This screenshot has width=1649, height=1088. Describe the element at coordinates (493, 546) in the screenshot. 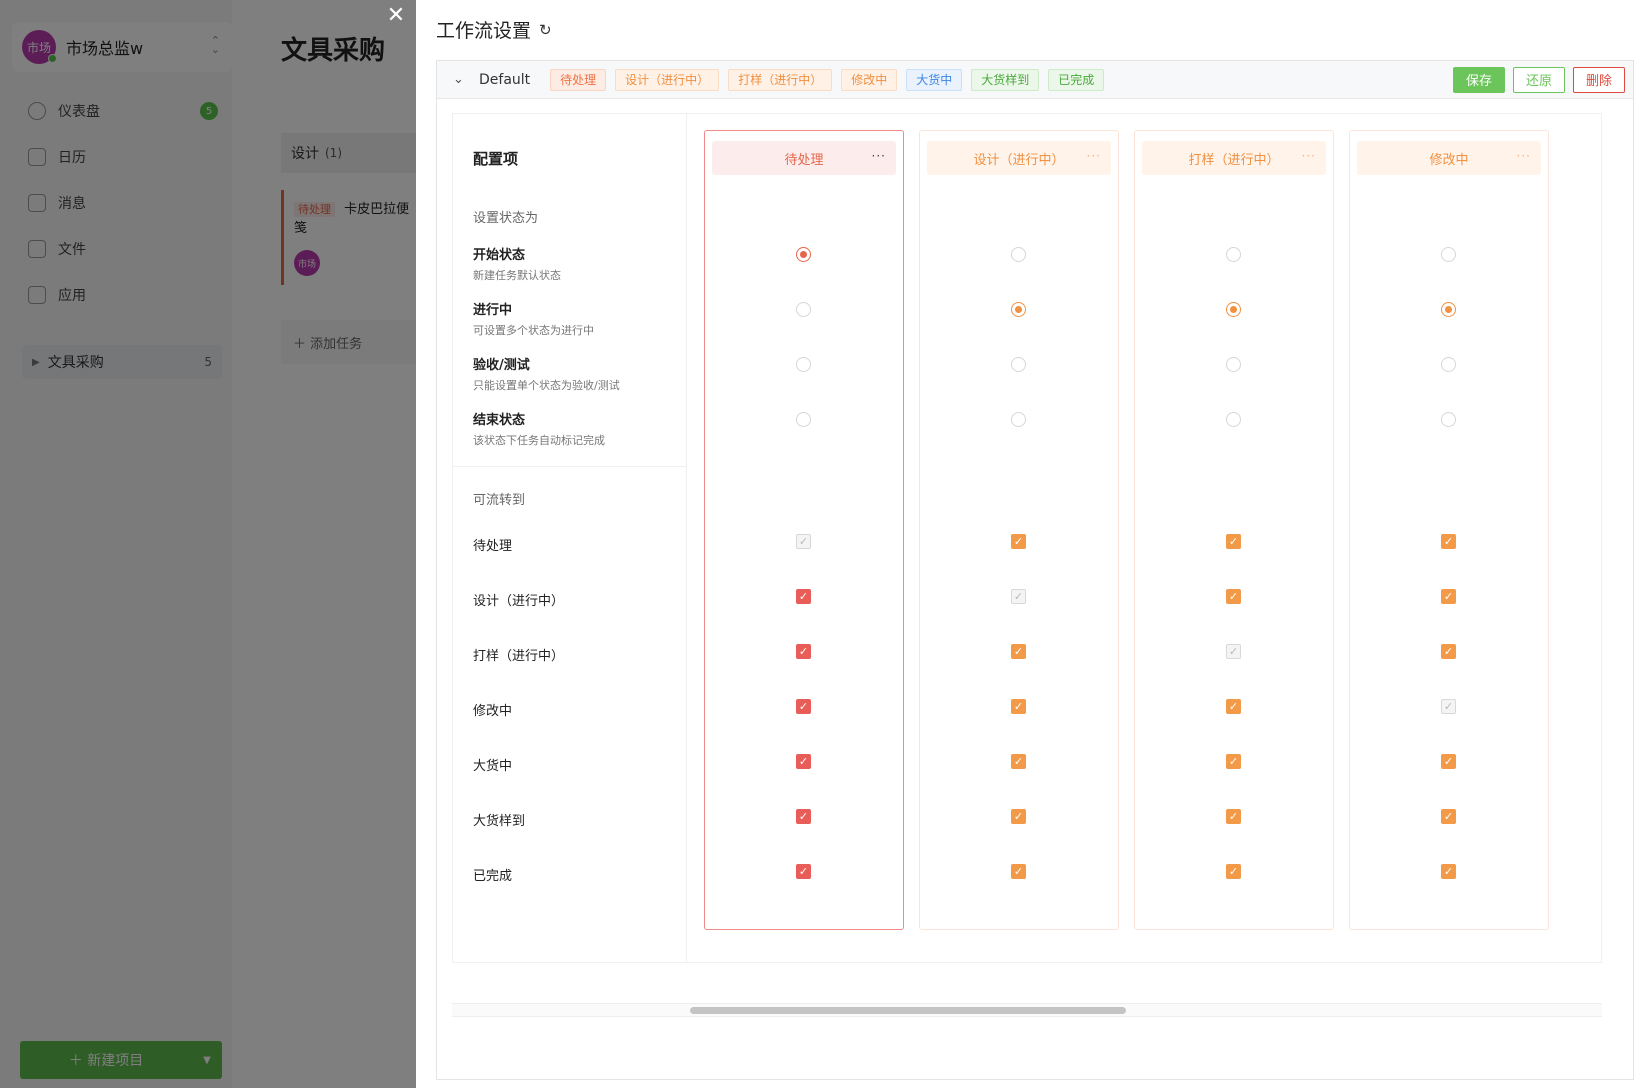

I see `transition-target-label: 待处理` at that location.